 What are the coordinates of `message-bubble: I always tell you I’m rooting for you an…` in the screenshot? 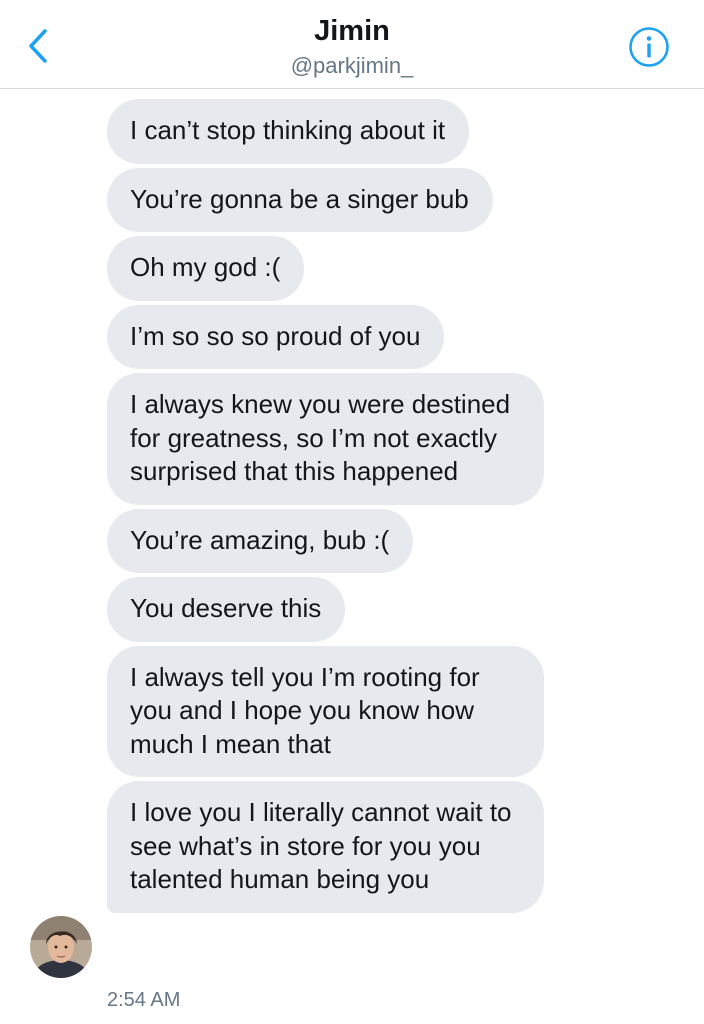 It's located at (325, 711).